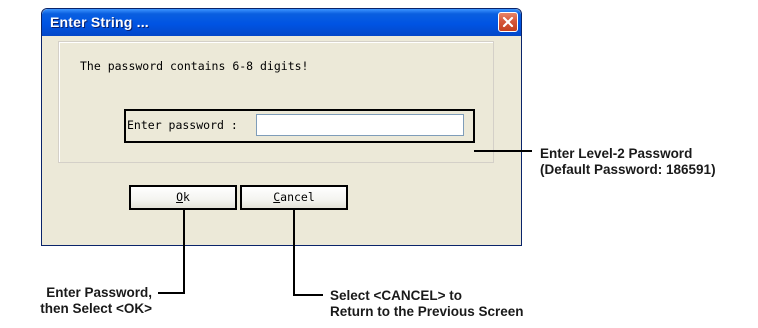  I want to click on cancel-label-rest: ancel, so click(297, 197).